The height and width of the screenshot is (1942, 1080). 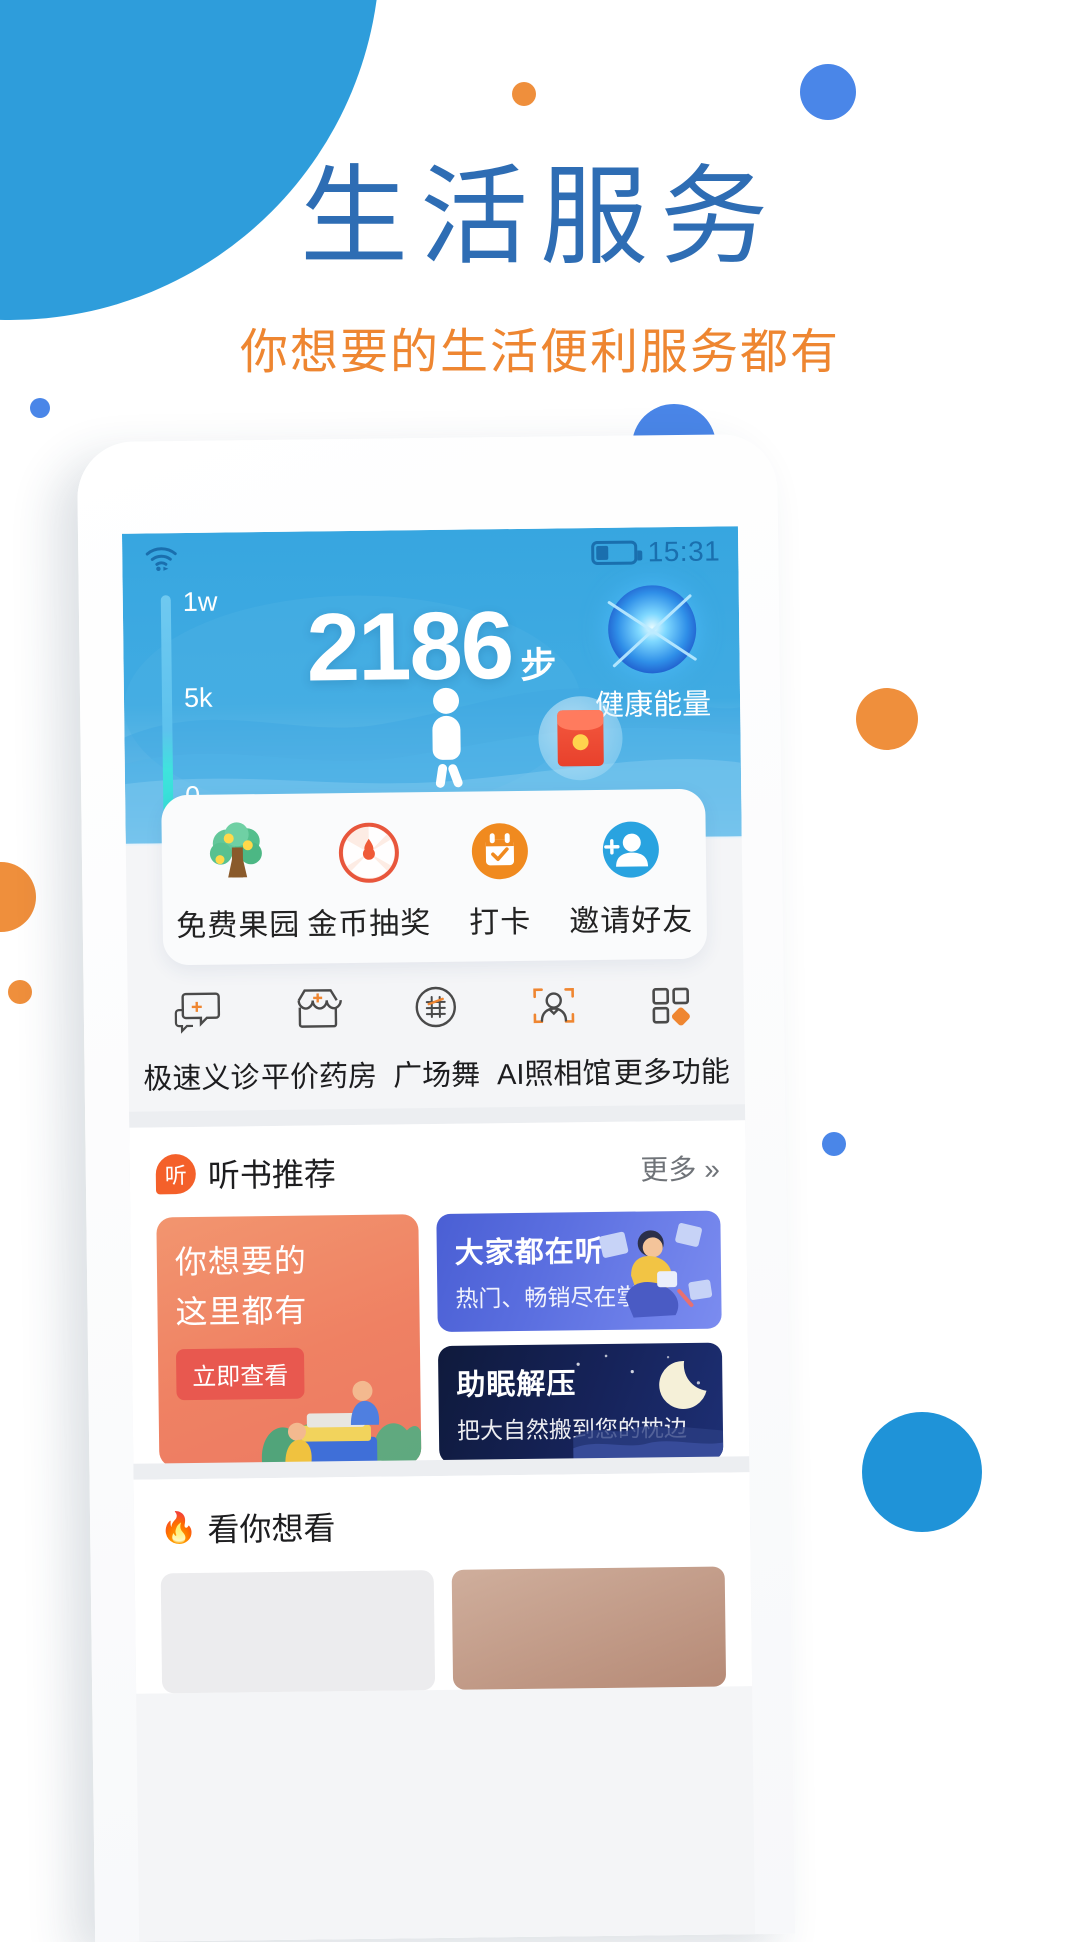 I want to click on health-energy-entry: 健康能量, so click(x=653, y=654).